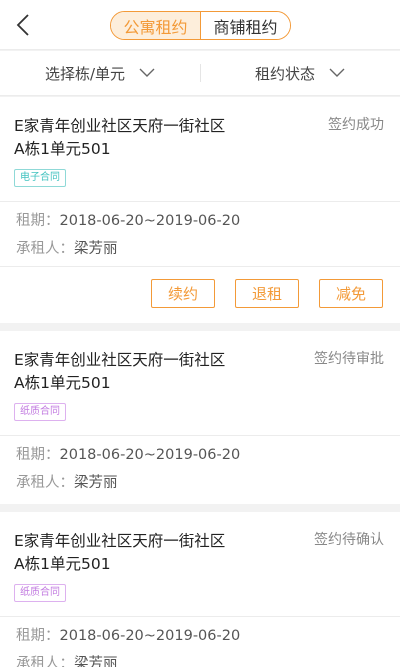 Image resolution: width=400 pixels, height=667 pixels. What do you see at coordinates (156, 25) in the screenshot?
I see `tab-apartment-lease: 公寓租约` at bounding box center [156, 25].